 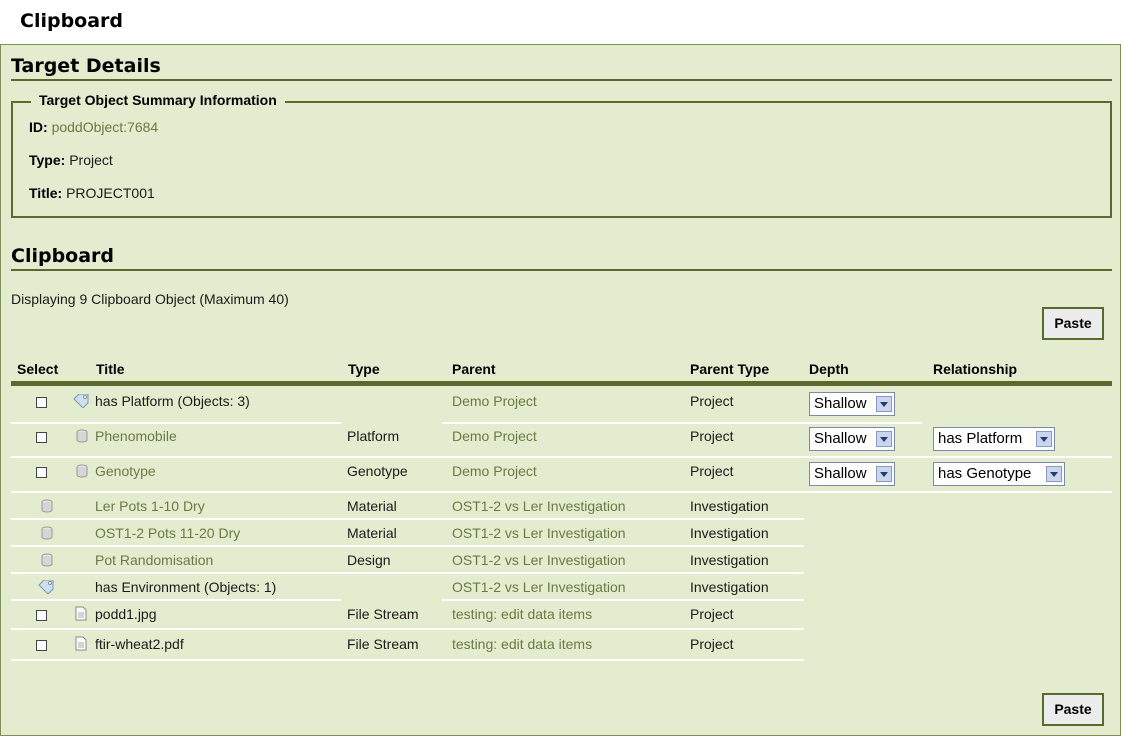 I want to click on target-title-field: Title: PROJECT001, so click(x=92, y=193).